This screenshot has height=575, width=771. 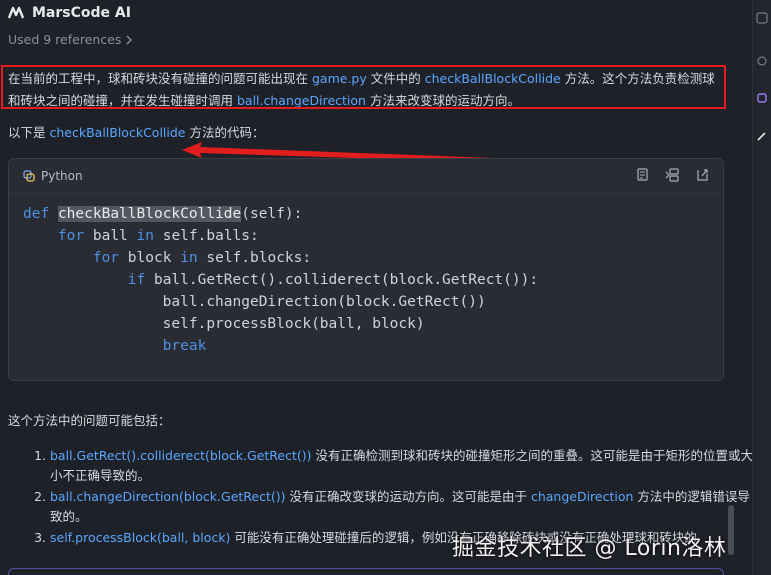 I want to click on code-language-label: Python, so click(x=62, y=176).